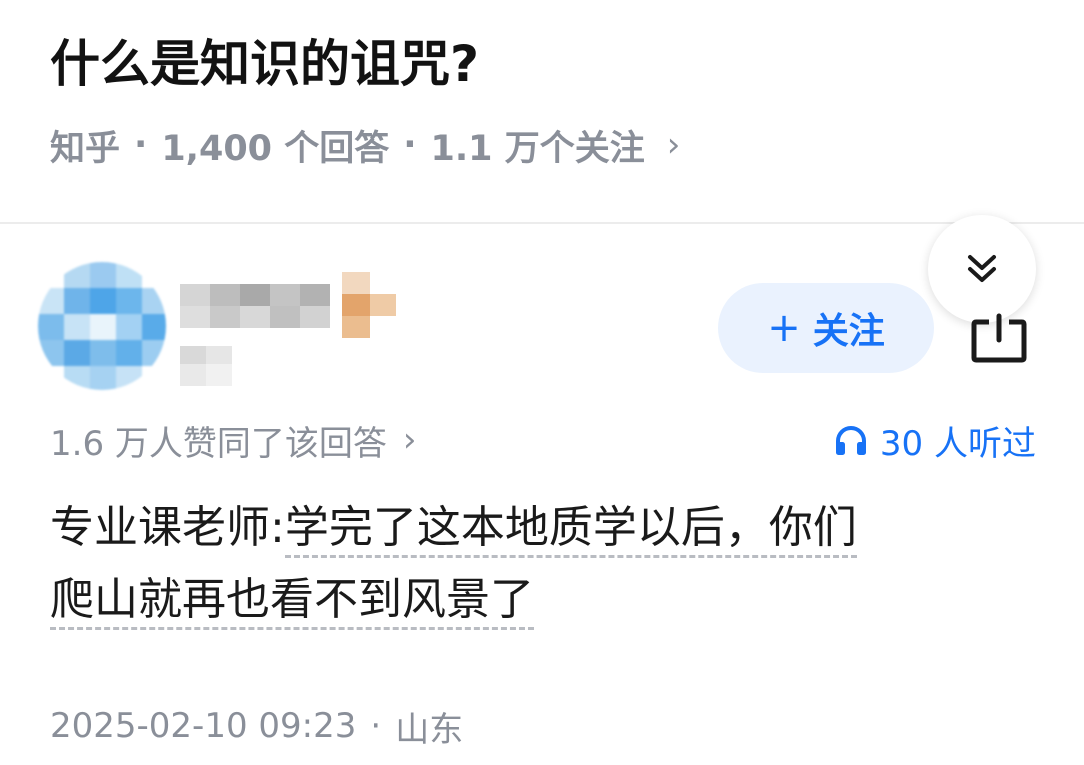 The width and height of the screenshot is (1084, 765). Describe the element at coordinates (957, 443) in the screenshot. I see `listened-label: 30 人听过` at that location.